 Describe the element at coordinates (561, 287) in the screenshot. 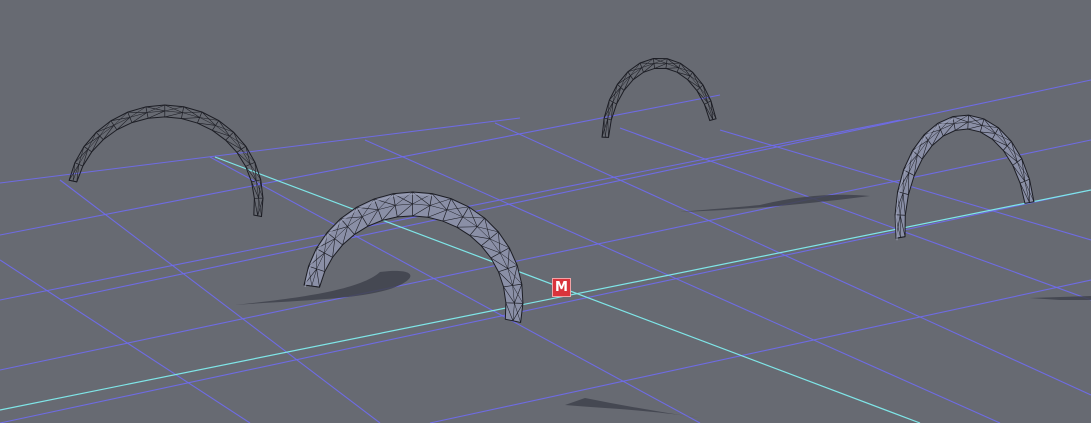

I see `origin-marker-icon: M` at that location.